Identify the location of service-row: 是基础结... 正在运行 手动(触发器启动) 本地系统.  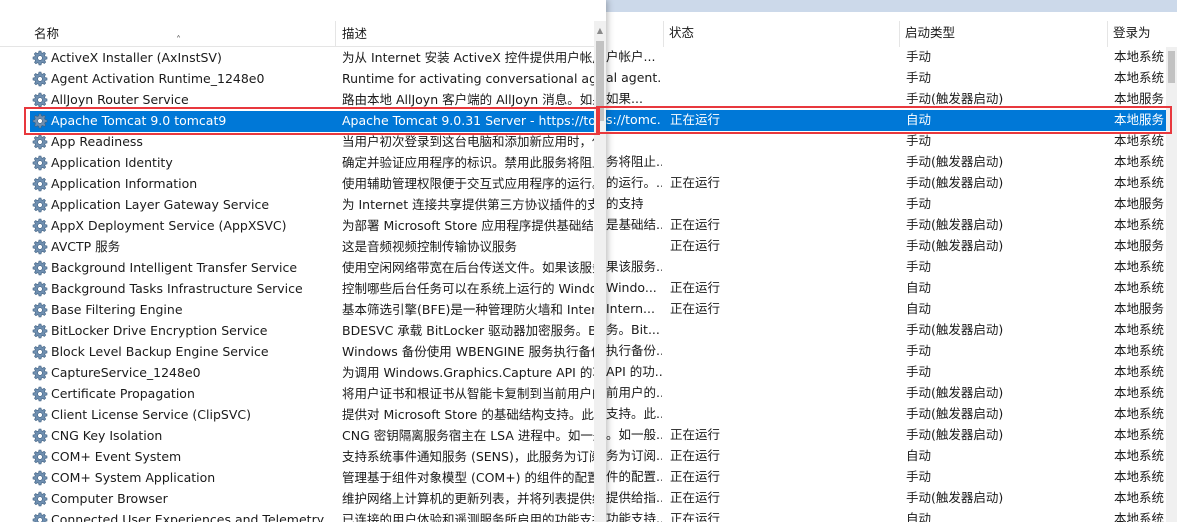
(886, 225).